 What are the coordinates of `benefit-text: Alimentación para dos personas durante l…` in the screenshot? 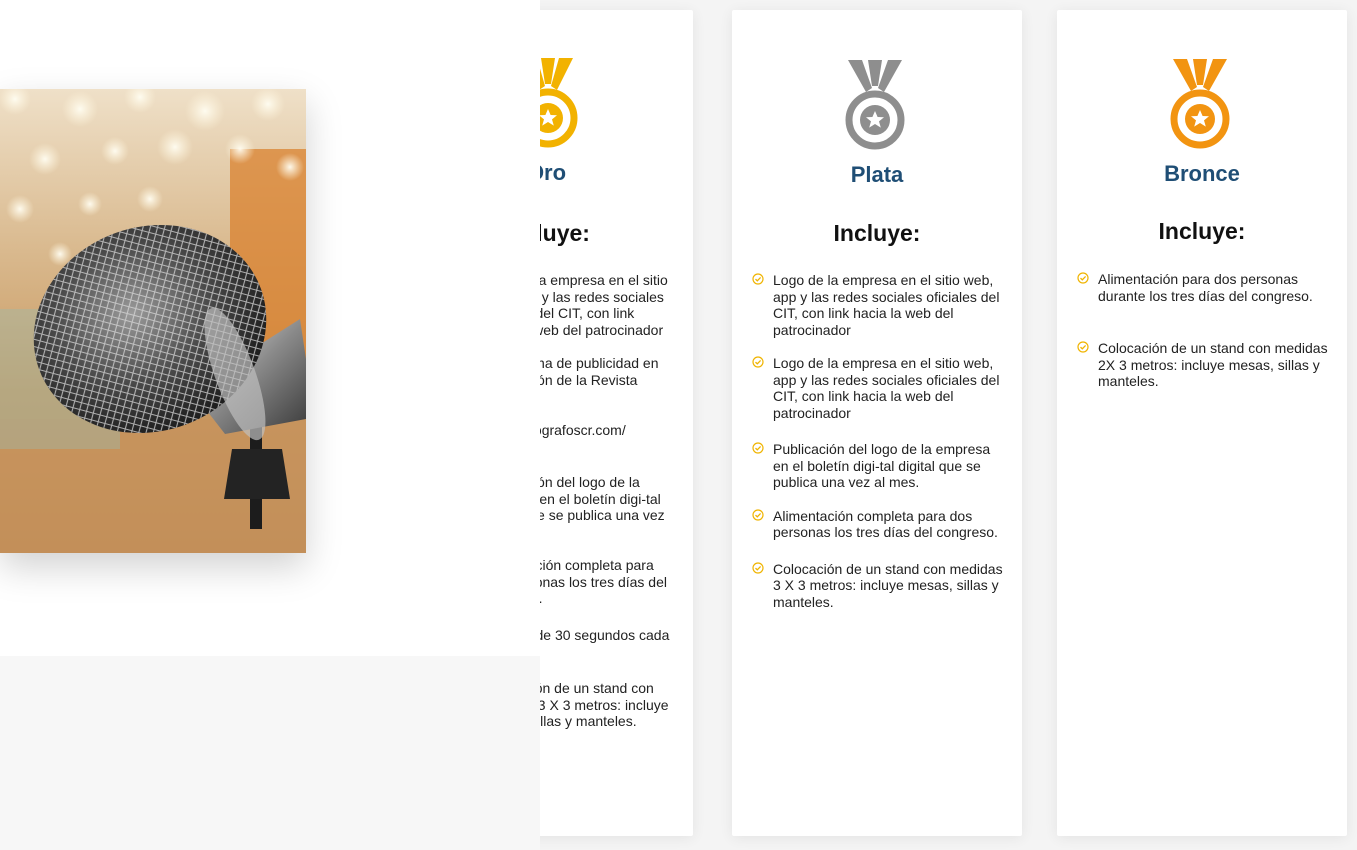 It's located at (1205, 287).